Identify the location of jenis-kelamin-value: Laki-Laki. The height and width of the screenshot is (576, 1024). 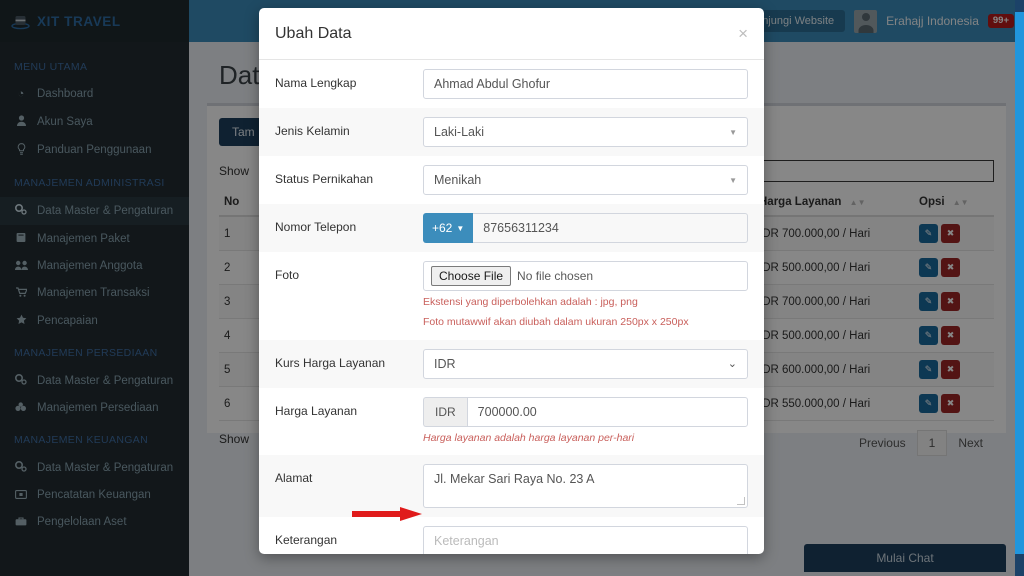
(459, 132).